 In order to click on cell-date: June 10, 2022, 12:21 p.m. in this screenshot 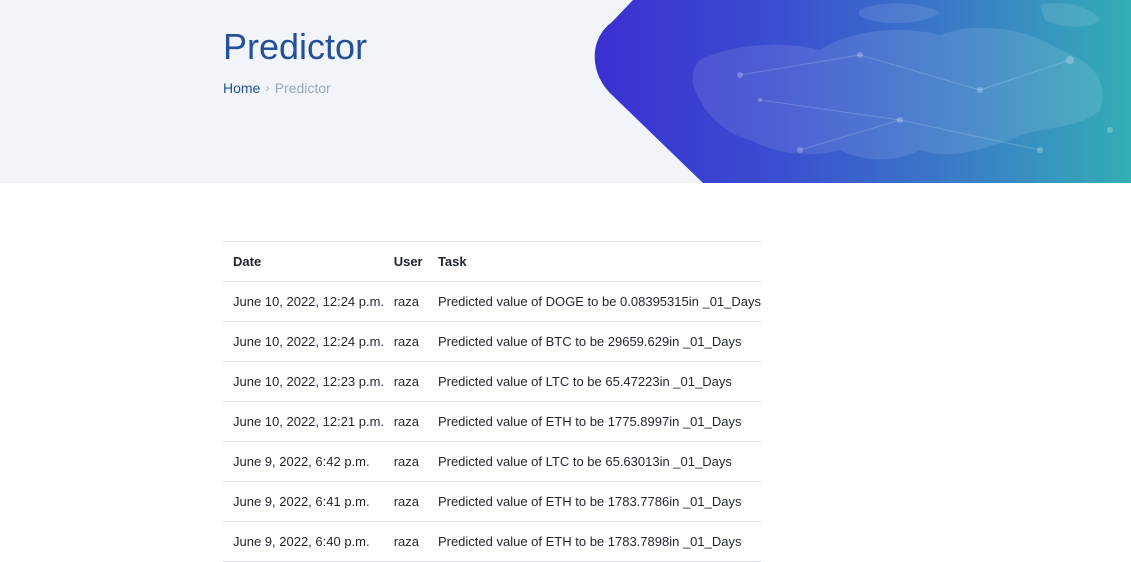, I will do `click(304, 421)`.